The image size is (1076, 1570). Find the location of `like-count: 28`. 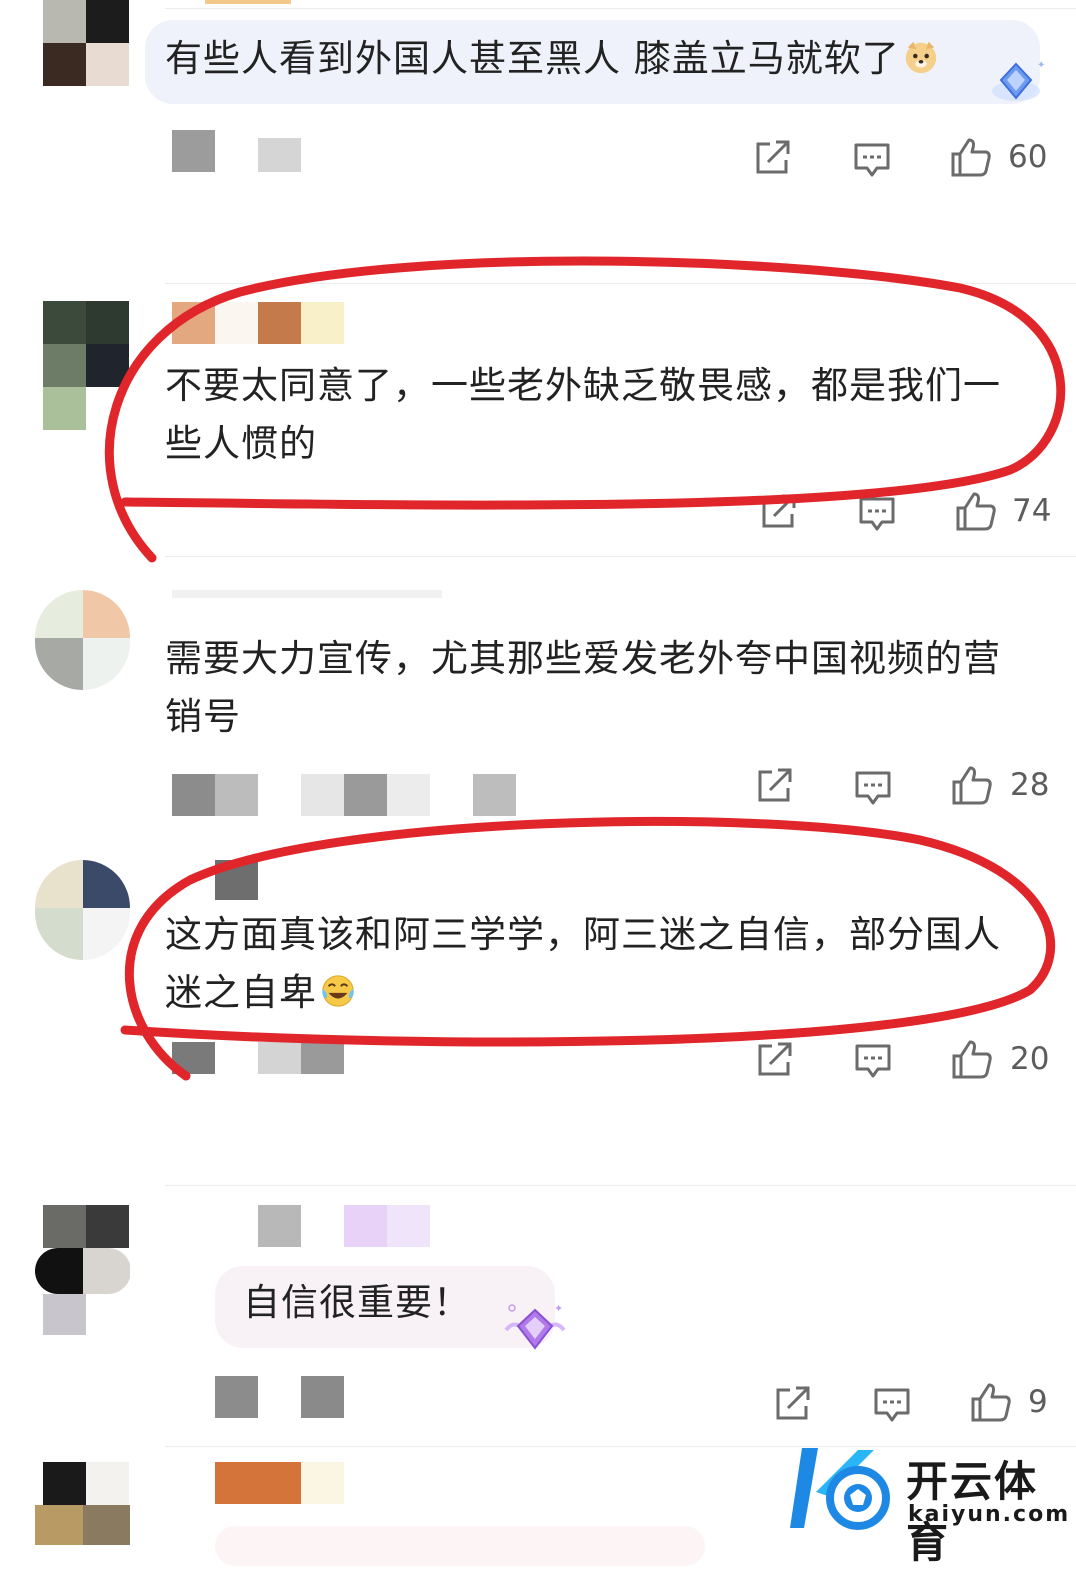

like-count: 28 is located at coordinates (1030, 785).